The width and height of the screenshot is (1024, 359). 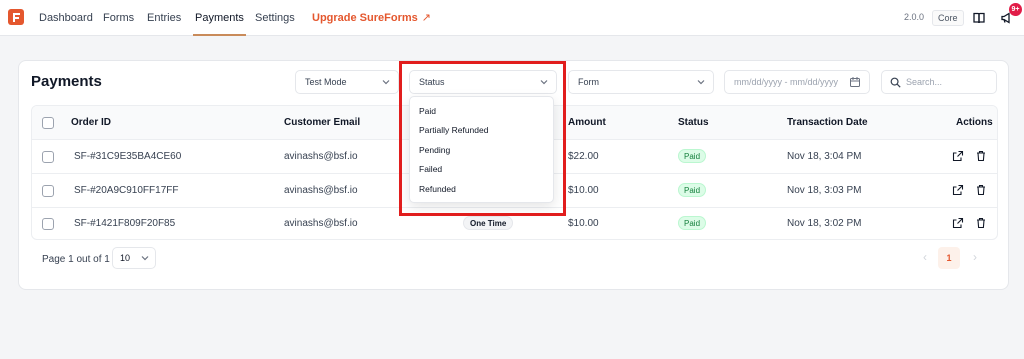 What do you see at coordinates (975, 257) in the screenshot?
I see `chevron-right-icon: ›` at bounding box center [975, 257].